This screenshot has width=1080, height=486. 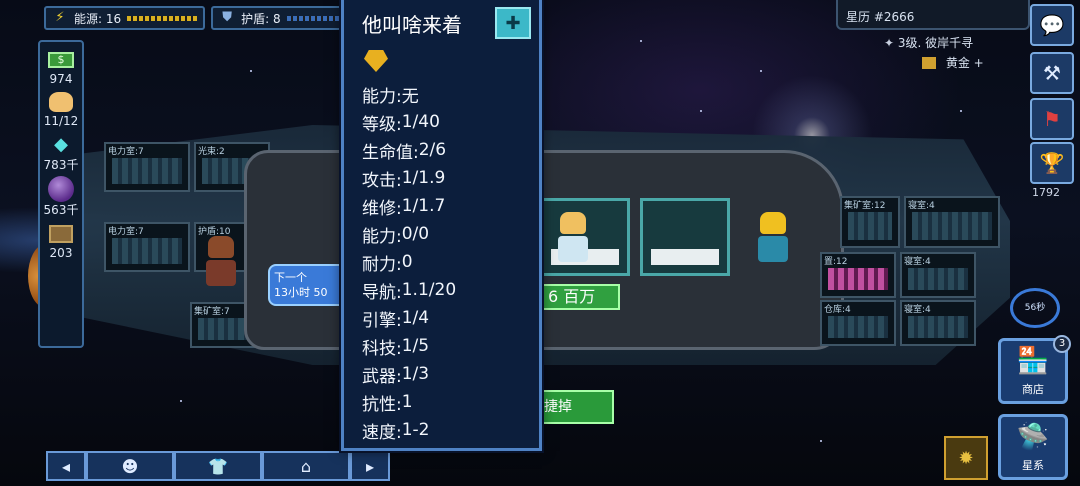 I want to click on league-indicator: 黄金 +, so click(x=953, y=62).